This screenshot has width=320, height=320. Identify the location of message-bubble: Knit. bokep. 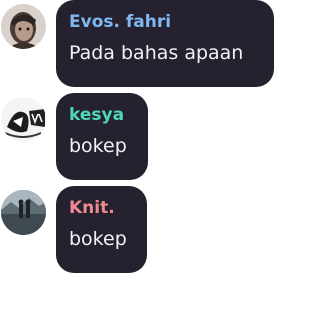
(101, 229).